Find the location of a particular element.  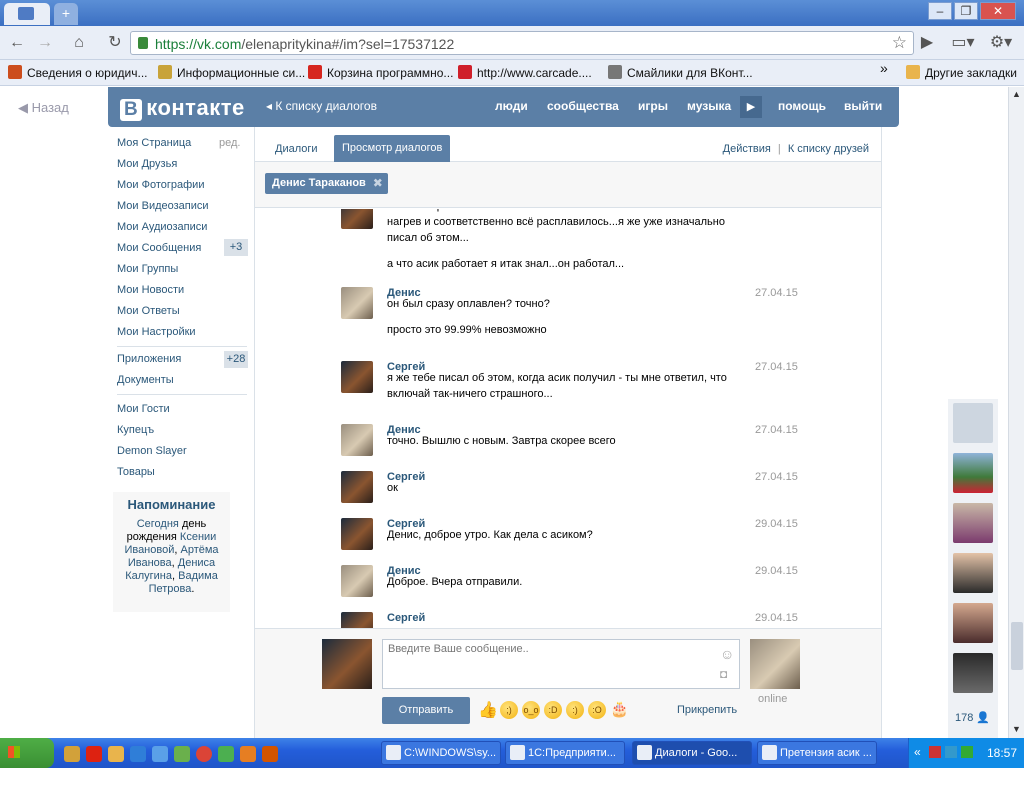

menu-item: Мои Гости is located at coordinates (143, 409).